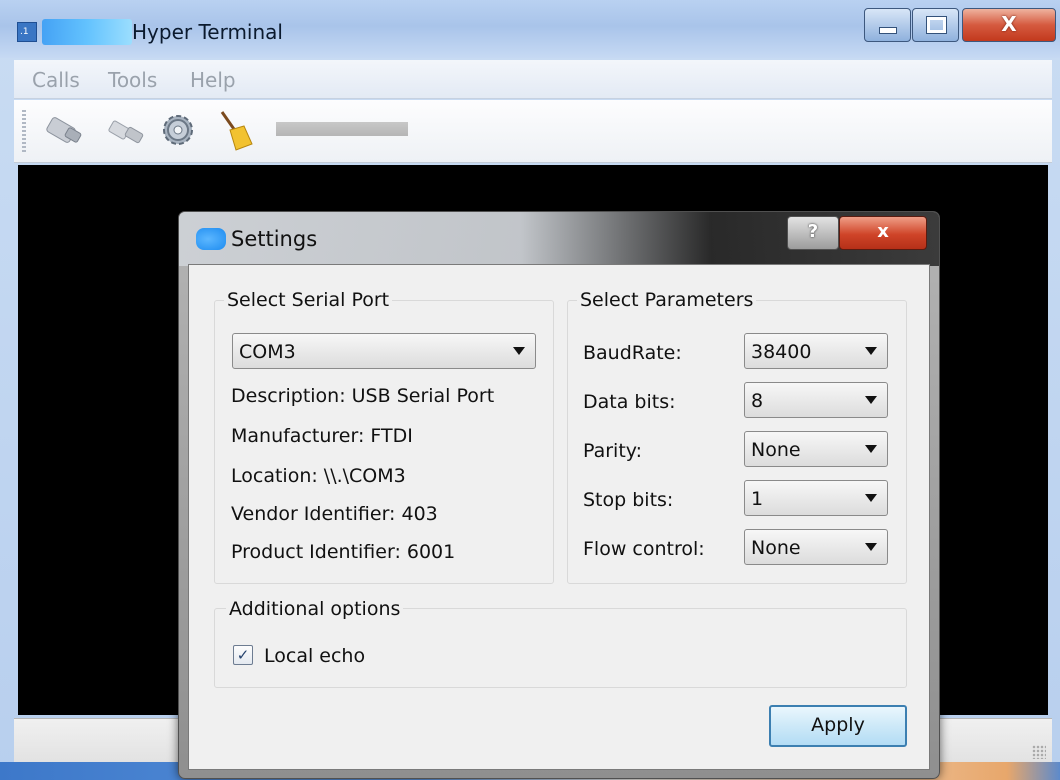 Image resolution: width=1060 pixels, height=780 pixels. Describe the element at coordinates (816, 400) in the screenshot. I see `data-bits-select: 8` at that location.